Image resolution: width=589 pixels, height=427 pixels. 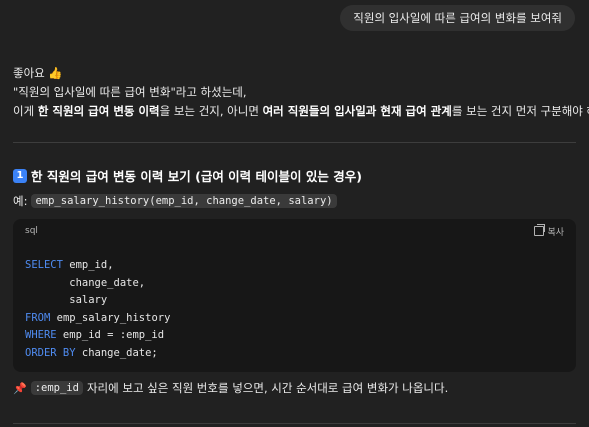 What do you see at coordinates (20, 175) in the screenshot?
I see `number-one-icon: 1` at bounding box center [20, 175].